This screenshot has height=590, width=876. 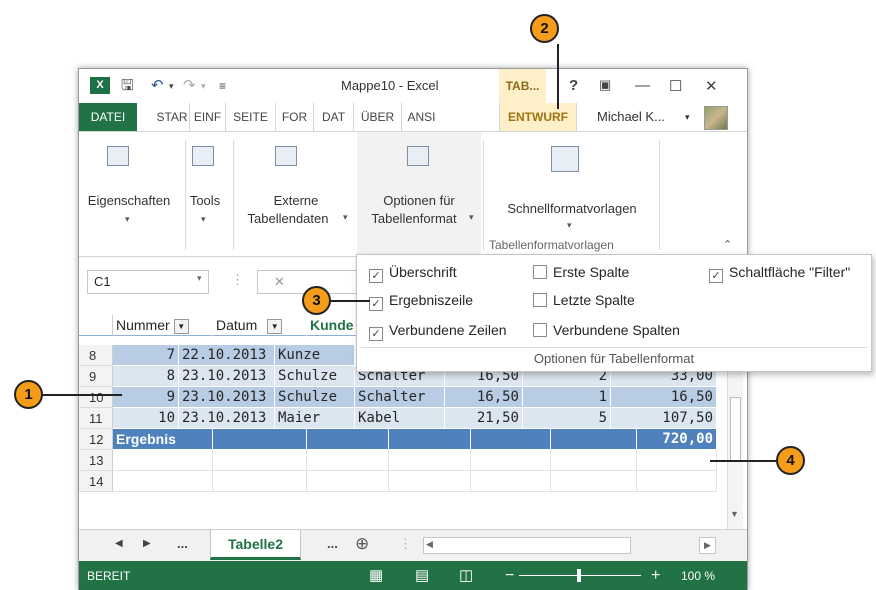 What do you see at coordinates (146, 418) in the screenshot?
I see `cell-nummer: 10` at bounding box center [146, 418].